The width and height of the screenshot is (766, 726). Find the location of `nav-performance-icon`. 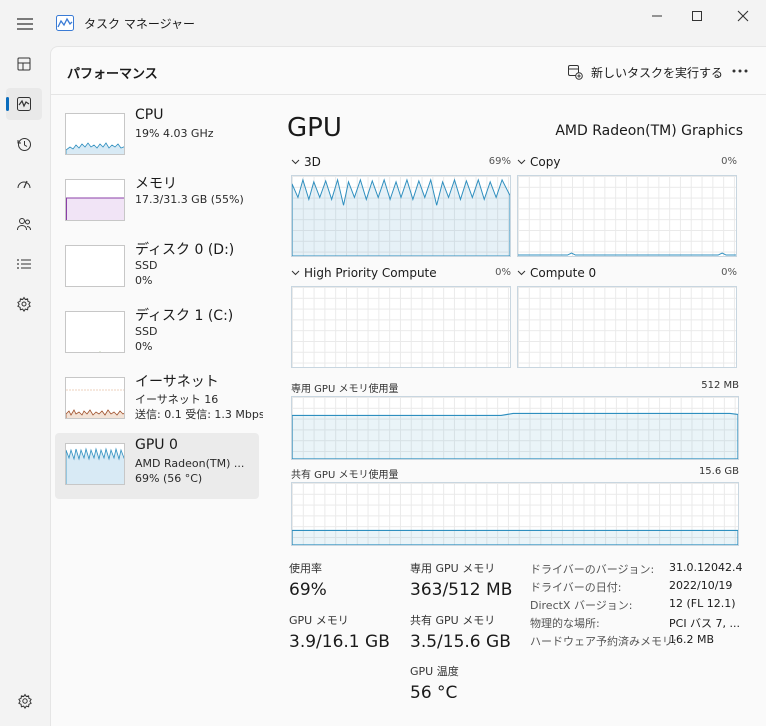

nav-performance-icon is located at coordinates (24, 104).